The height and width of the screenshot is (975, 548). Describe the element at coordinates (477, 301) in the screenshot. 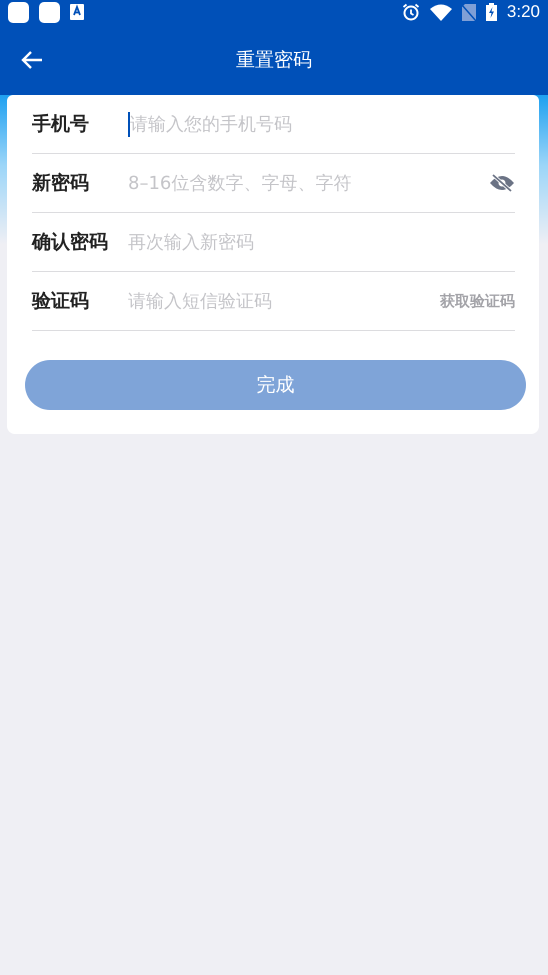

I see `get-code-button: 获取验证码` at that location.